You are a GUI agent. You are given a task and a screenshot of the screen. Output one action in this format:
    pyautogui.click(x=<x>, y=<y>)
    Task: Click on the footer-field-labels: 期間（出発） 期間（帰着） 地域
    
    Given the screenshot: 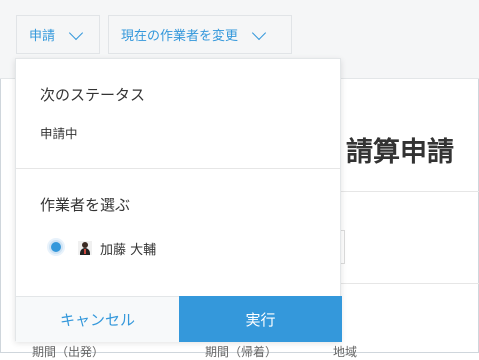 What is the action you would take?
    pyautogui.click(x=239, y=351)
    